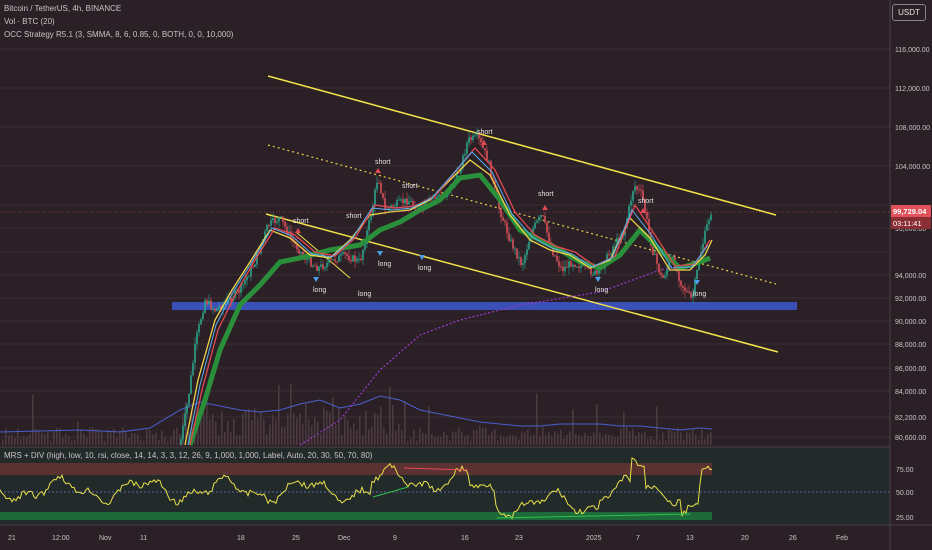 The height and width of the screenshot is (550, 932). I want to click on svg-text: 11, so click(143, 538).